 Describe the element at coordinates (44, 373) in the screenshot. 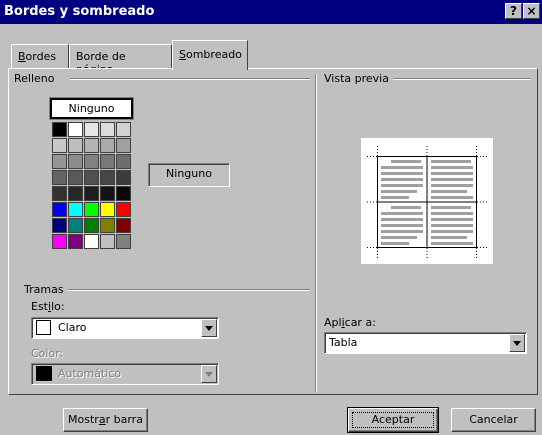

I see `color-swatch` at that location.